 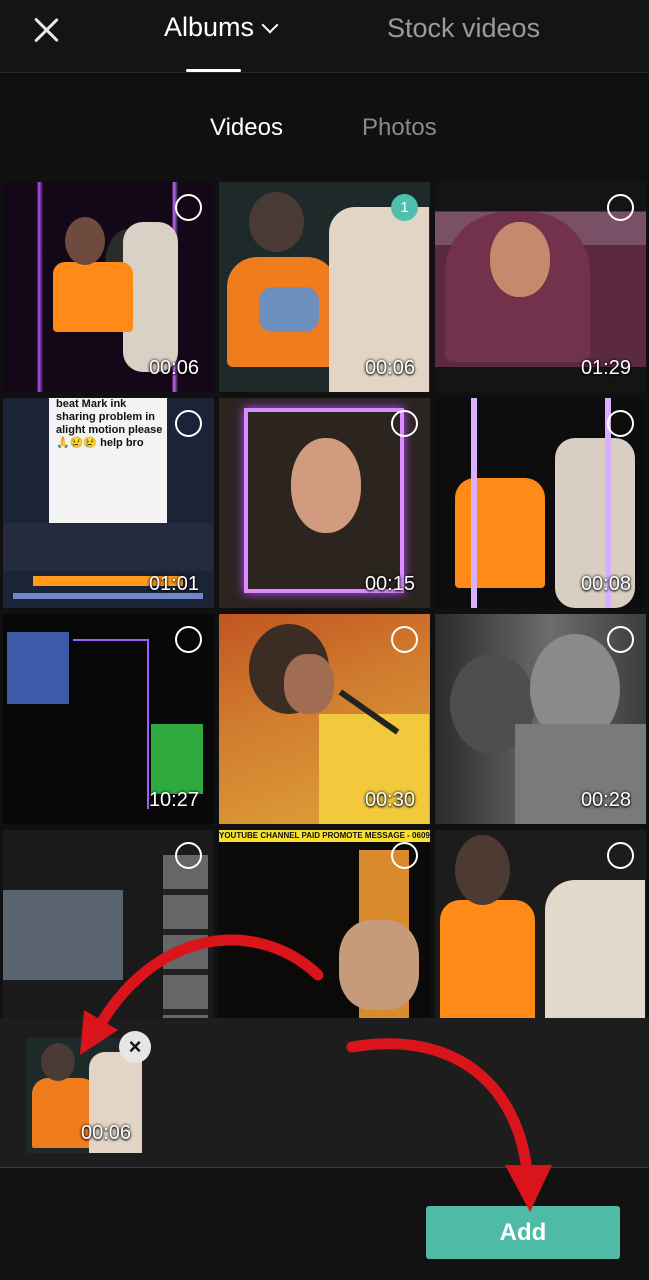 What do you see at coordinates (324, 719) in the screenshot?
I see `media-tile: 00:30` at bounding box center [324, 719].